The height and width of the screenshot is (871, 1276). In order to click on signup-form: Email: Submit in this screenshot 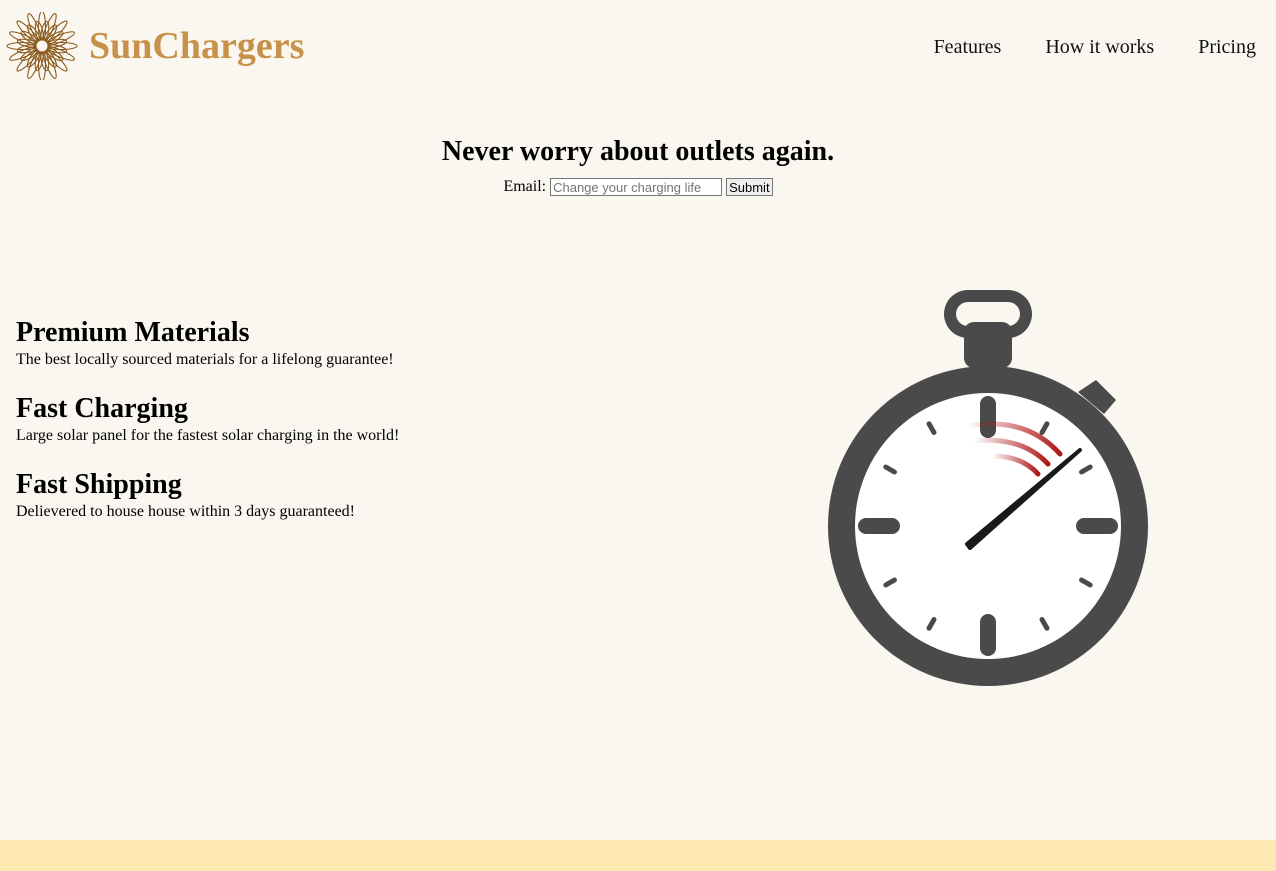, I will do `click(638, 187)`.